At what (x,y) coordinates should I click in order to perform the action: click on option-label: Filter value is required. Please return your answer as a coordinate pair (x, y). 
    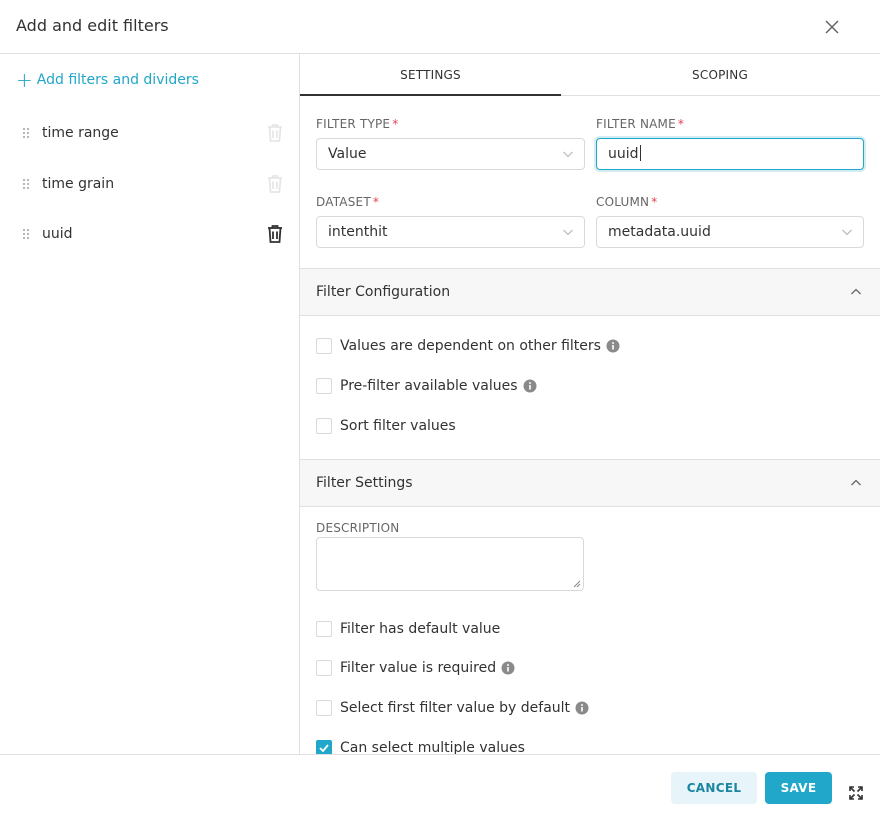
    Looking at the image, I should click on (418, 668).